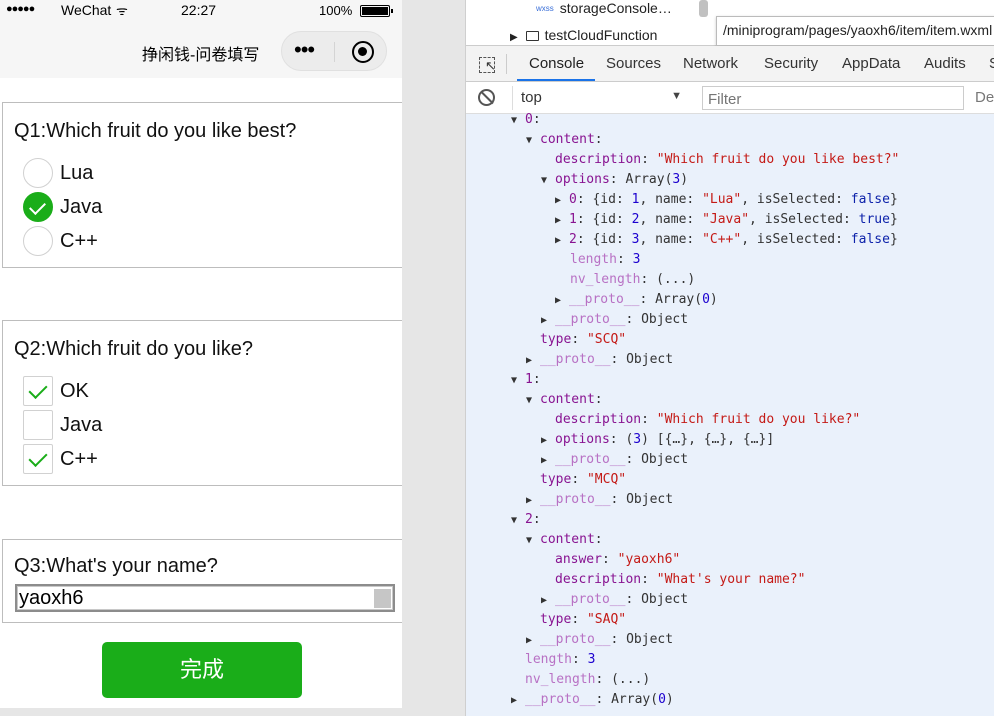 Image resolution: width=994 pixels, height=716 pixels. What do you see at coordinates (583, 620) in the screenshot?
I see `console-line: type: "SAQ"` at bounding box center [583, 620].